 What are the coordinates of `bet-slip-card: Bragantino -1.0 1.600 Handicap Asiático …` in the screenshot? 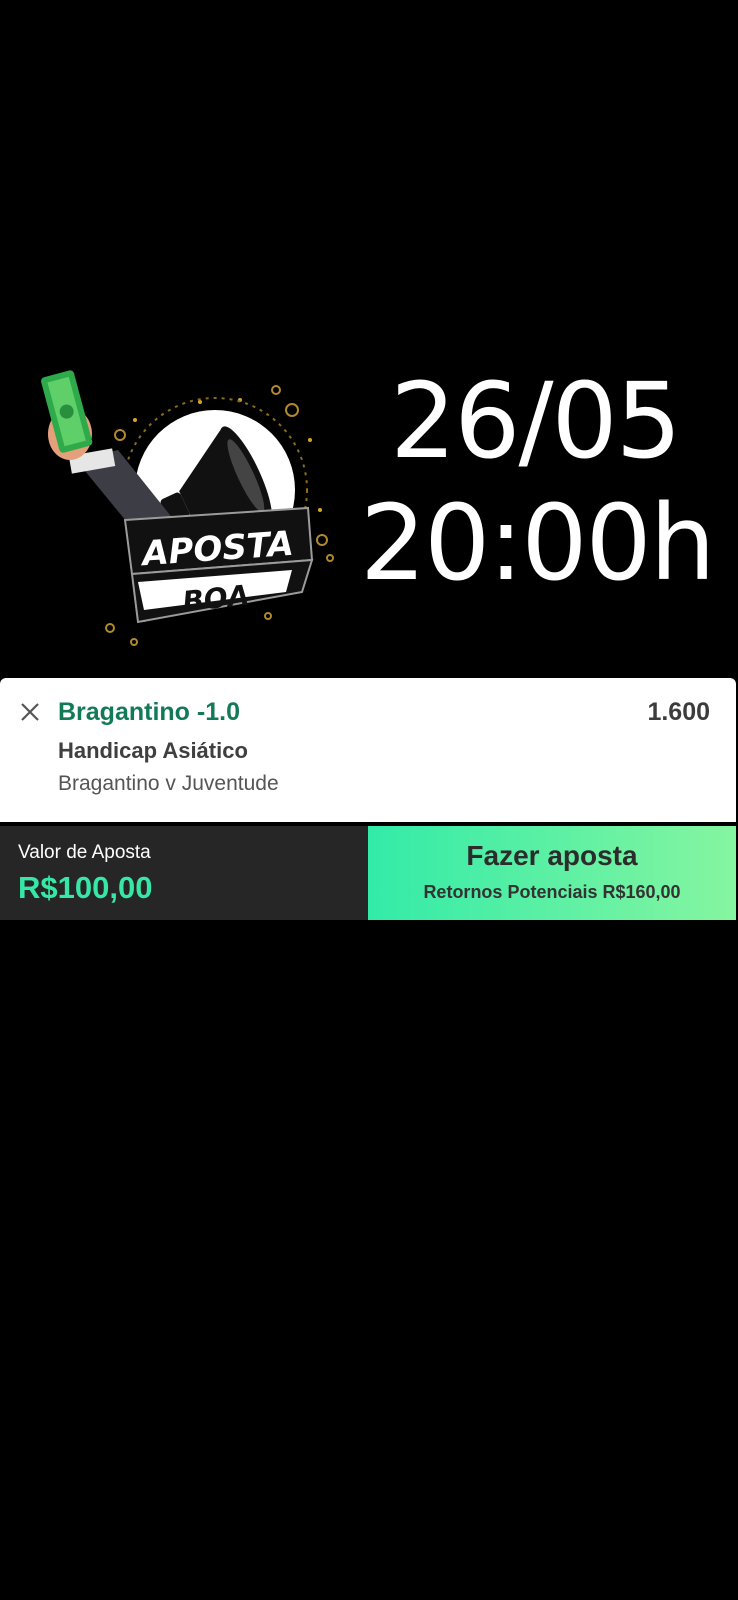 It's located at (368, 750).